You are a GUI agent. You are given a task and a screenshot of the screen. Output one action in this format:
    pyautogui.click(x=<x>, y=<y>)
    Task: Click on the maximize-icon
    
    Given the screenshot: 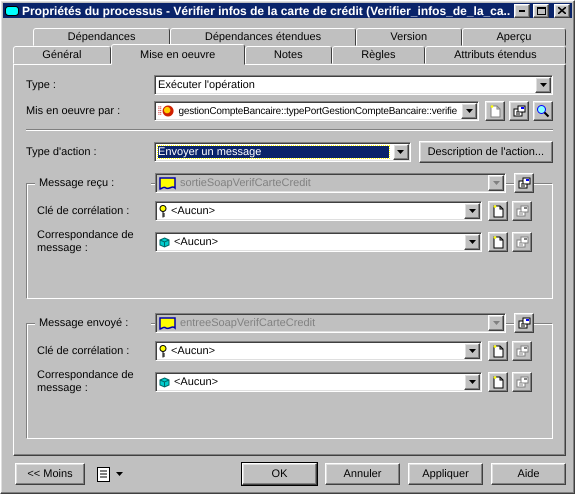 What is the action you would take?
    pyautogui.click(x=541, y=10)
    